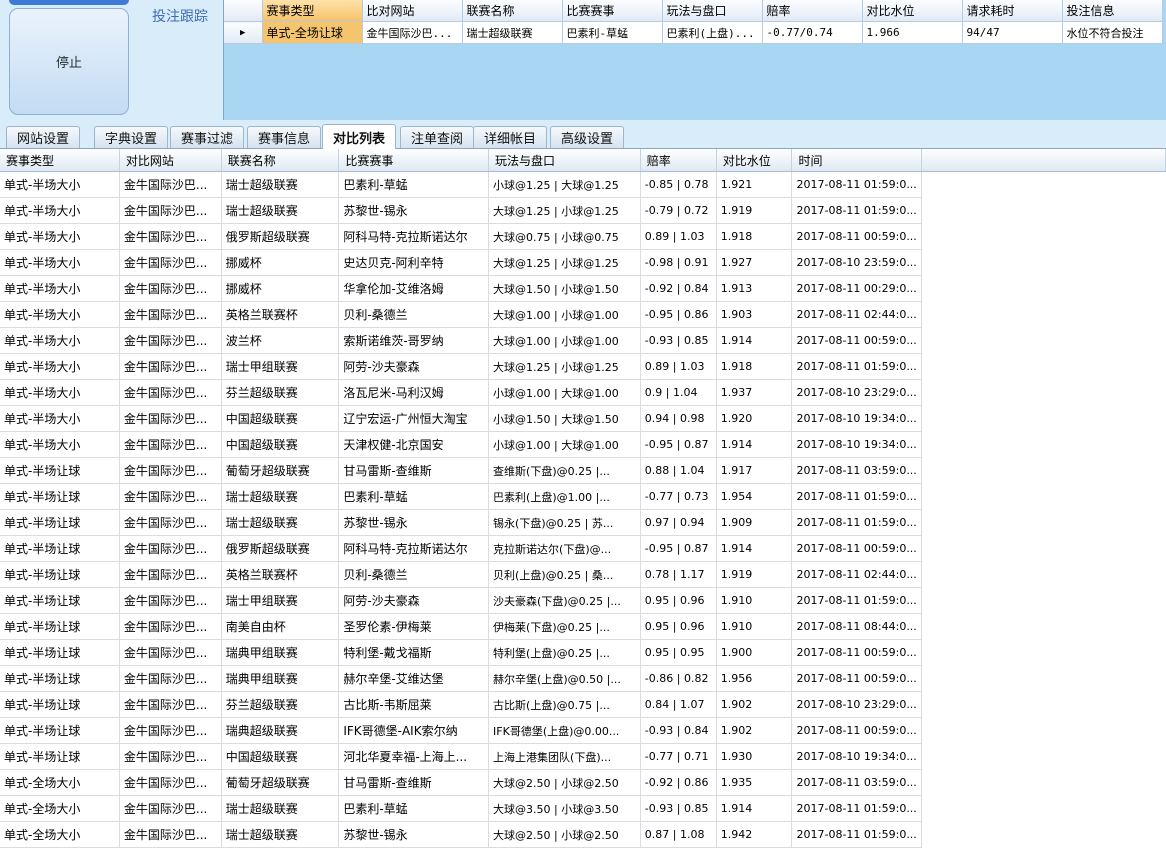  What do you see at coordinates (69, 61) in the screenshot?
I see `stop-button: 停止` at bounding box center [69, 61].